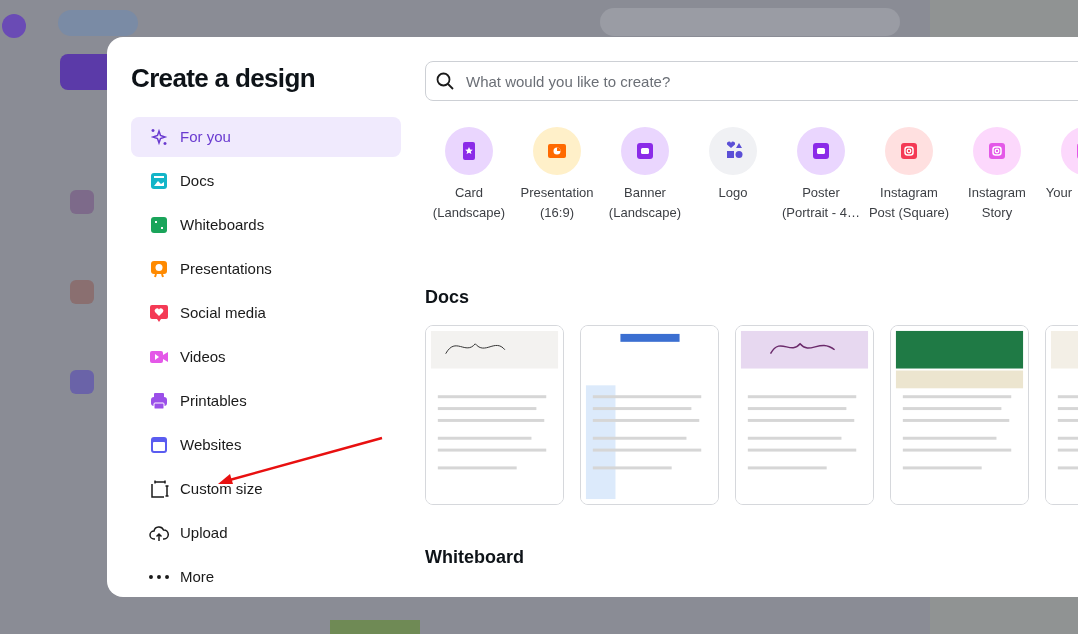 This screenshot has width=1078, height=634. Describe the element at coordinates (751, 81) in the screenshot. I see `search-field: What would you like to create?` at that location.